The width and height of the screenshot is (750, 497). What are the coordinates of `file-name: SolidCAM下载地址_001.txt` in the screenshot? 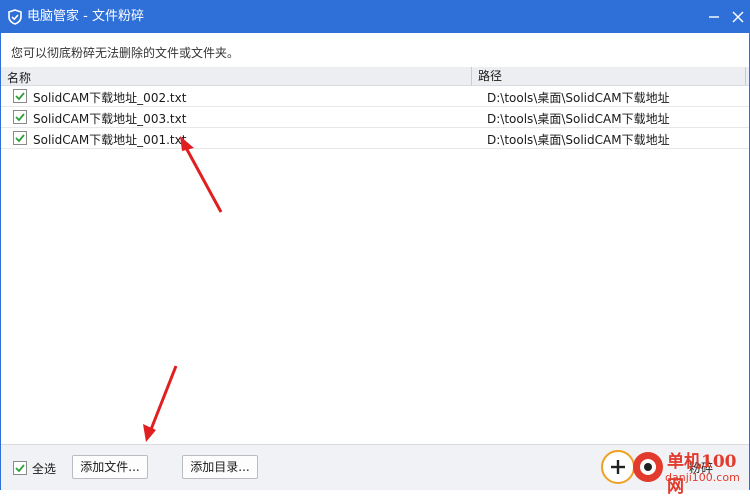 It's located at (110, 140).